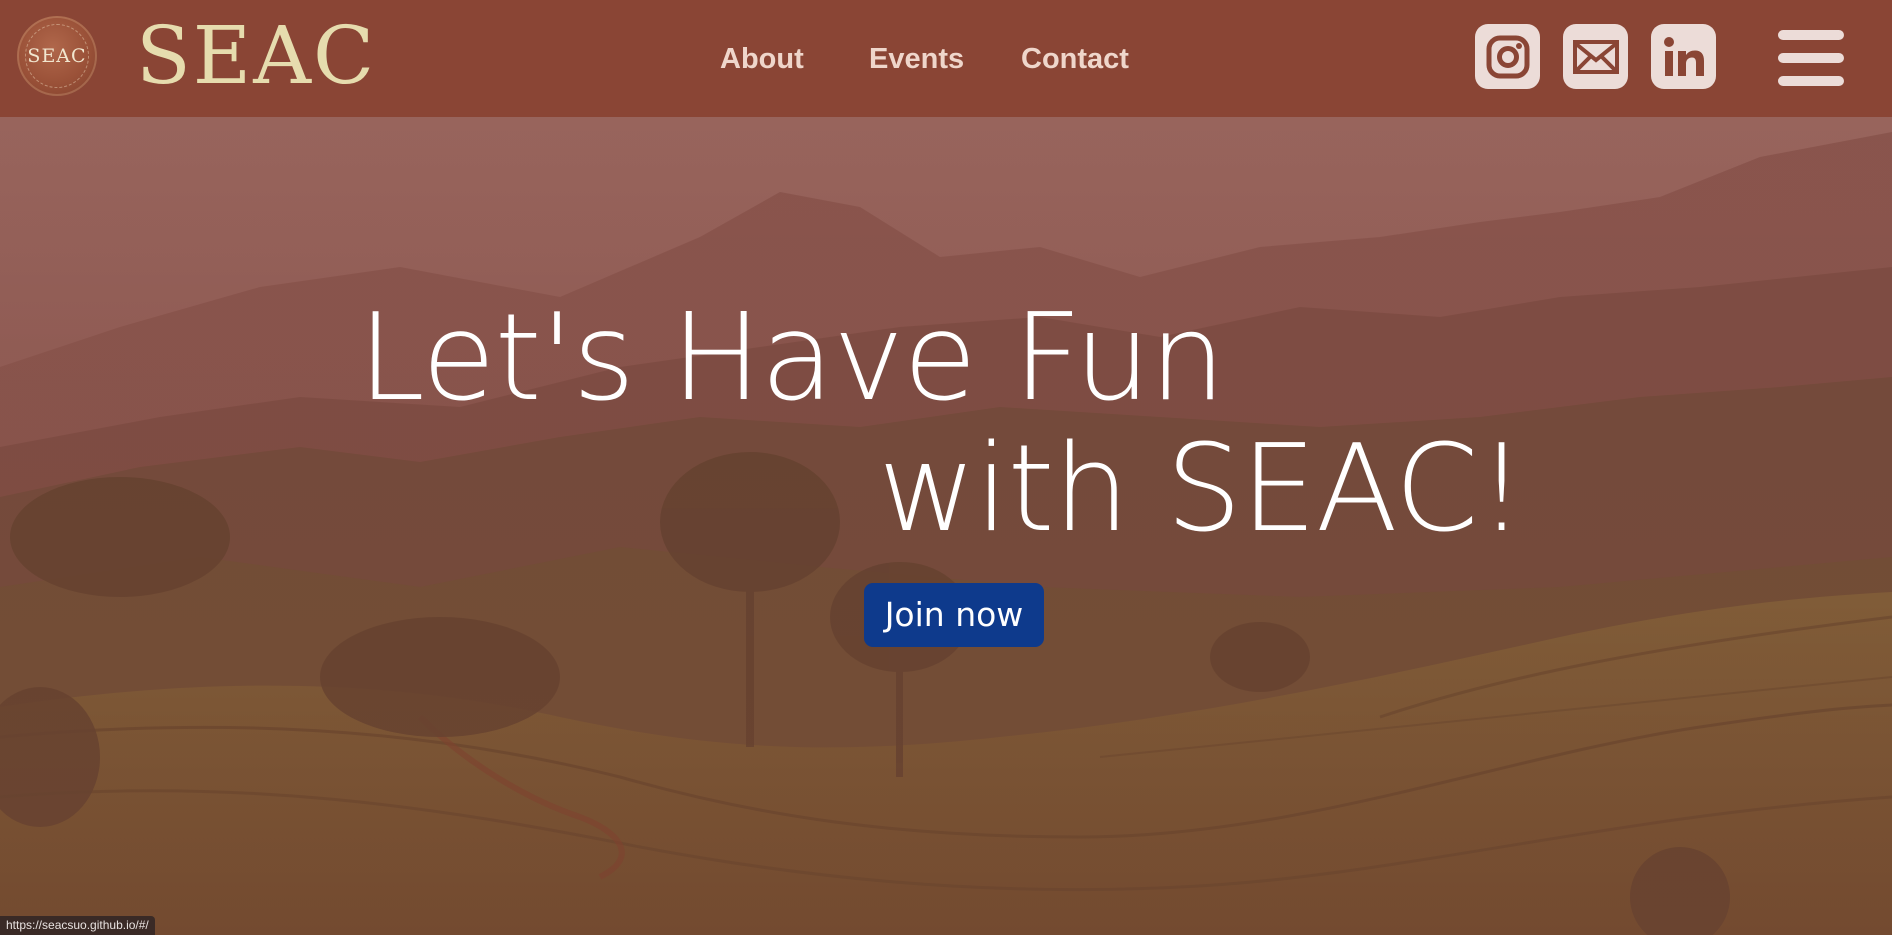 This screenshot has width=1892, height=935. I want to click on email-link, so click(1595, 56).